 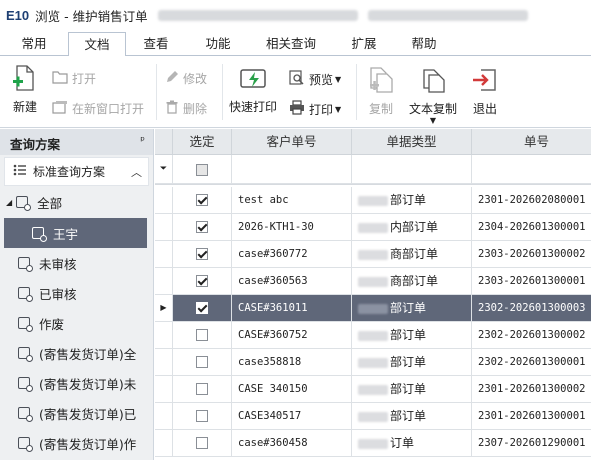 I want to click on tab-view: 查看, so click(x=156, y=46).